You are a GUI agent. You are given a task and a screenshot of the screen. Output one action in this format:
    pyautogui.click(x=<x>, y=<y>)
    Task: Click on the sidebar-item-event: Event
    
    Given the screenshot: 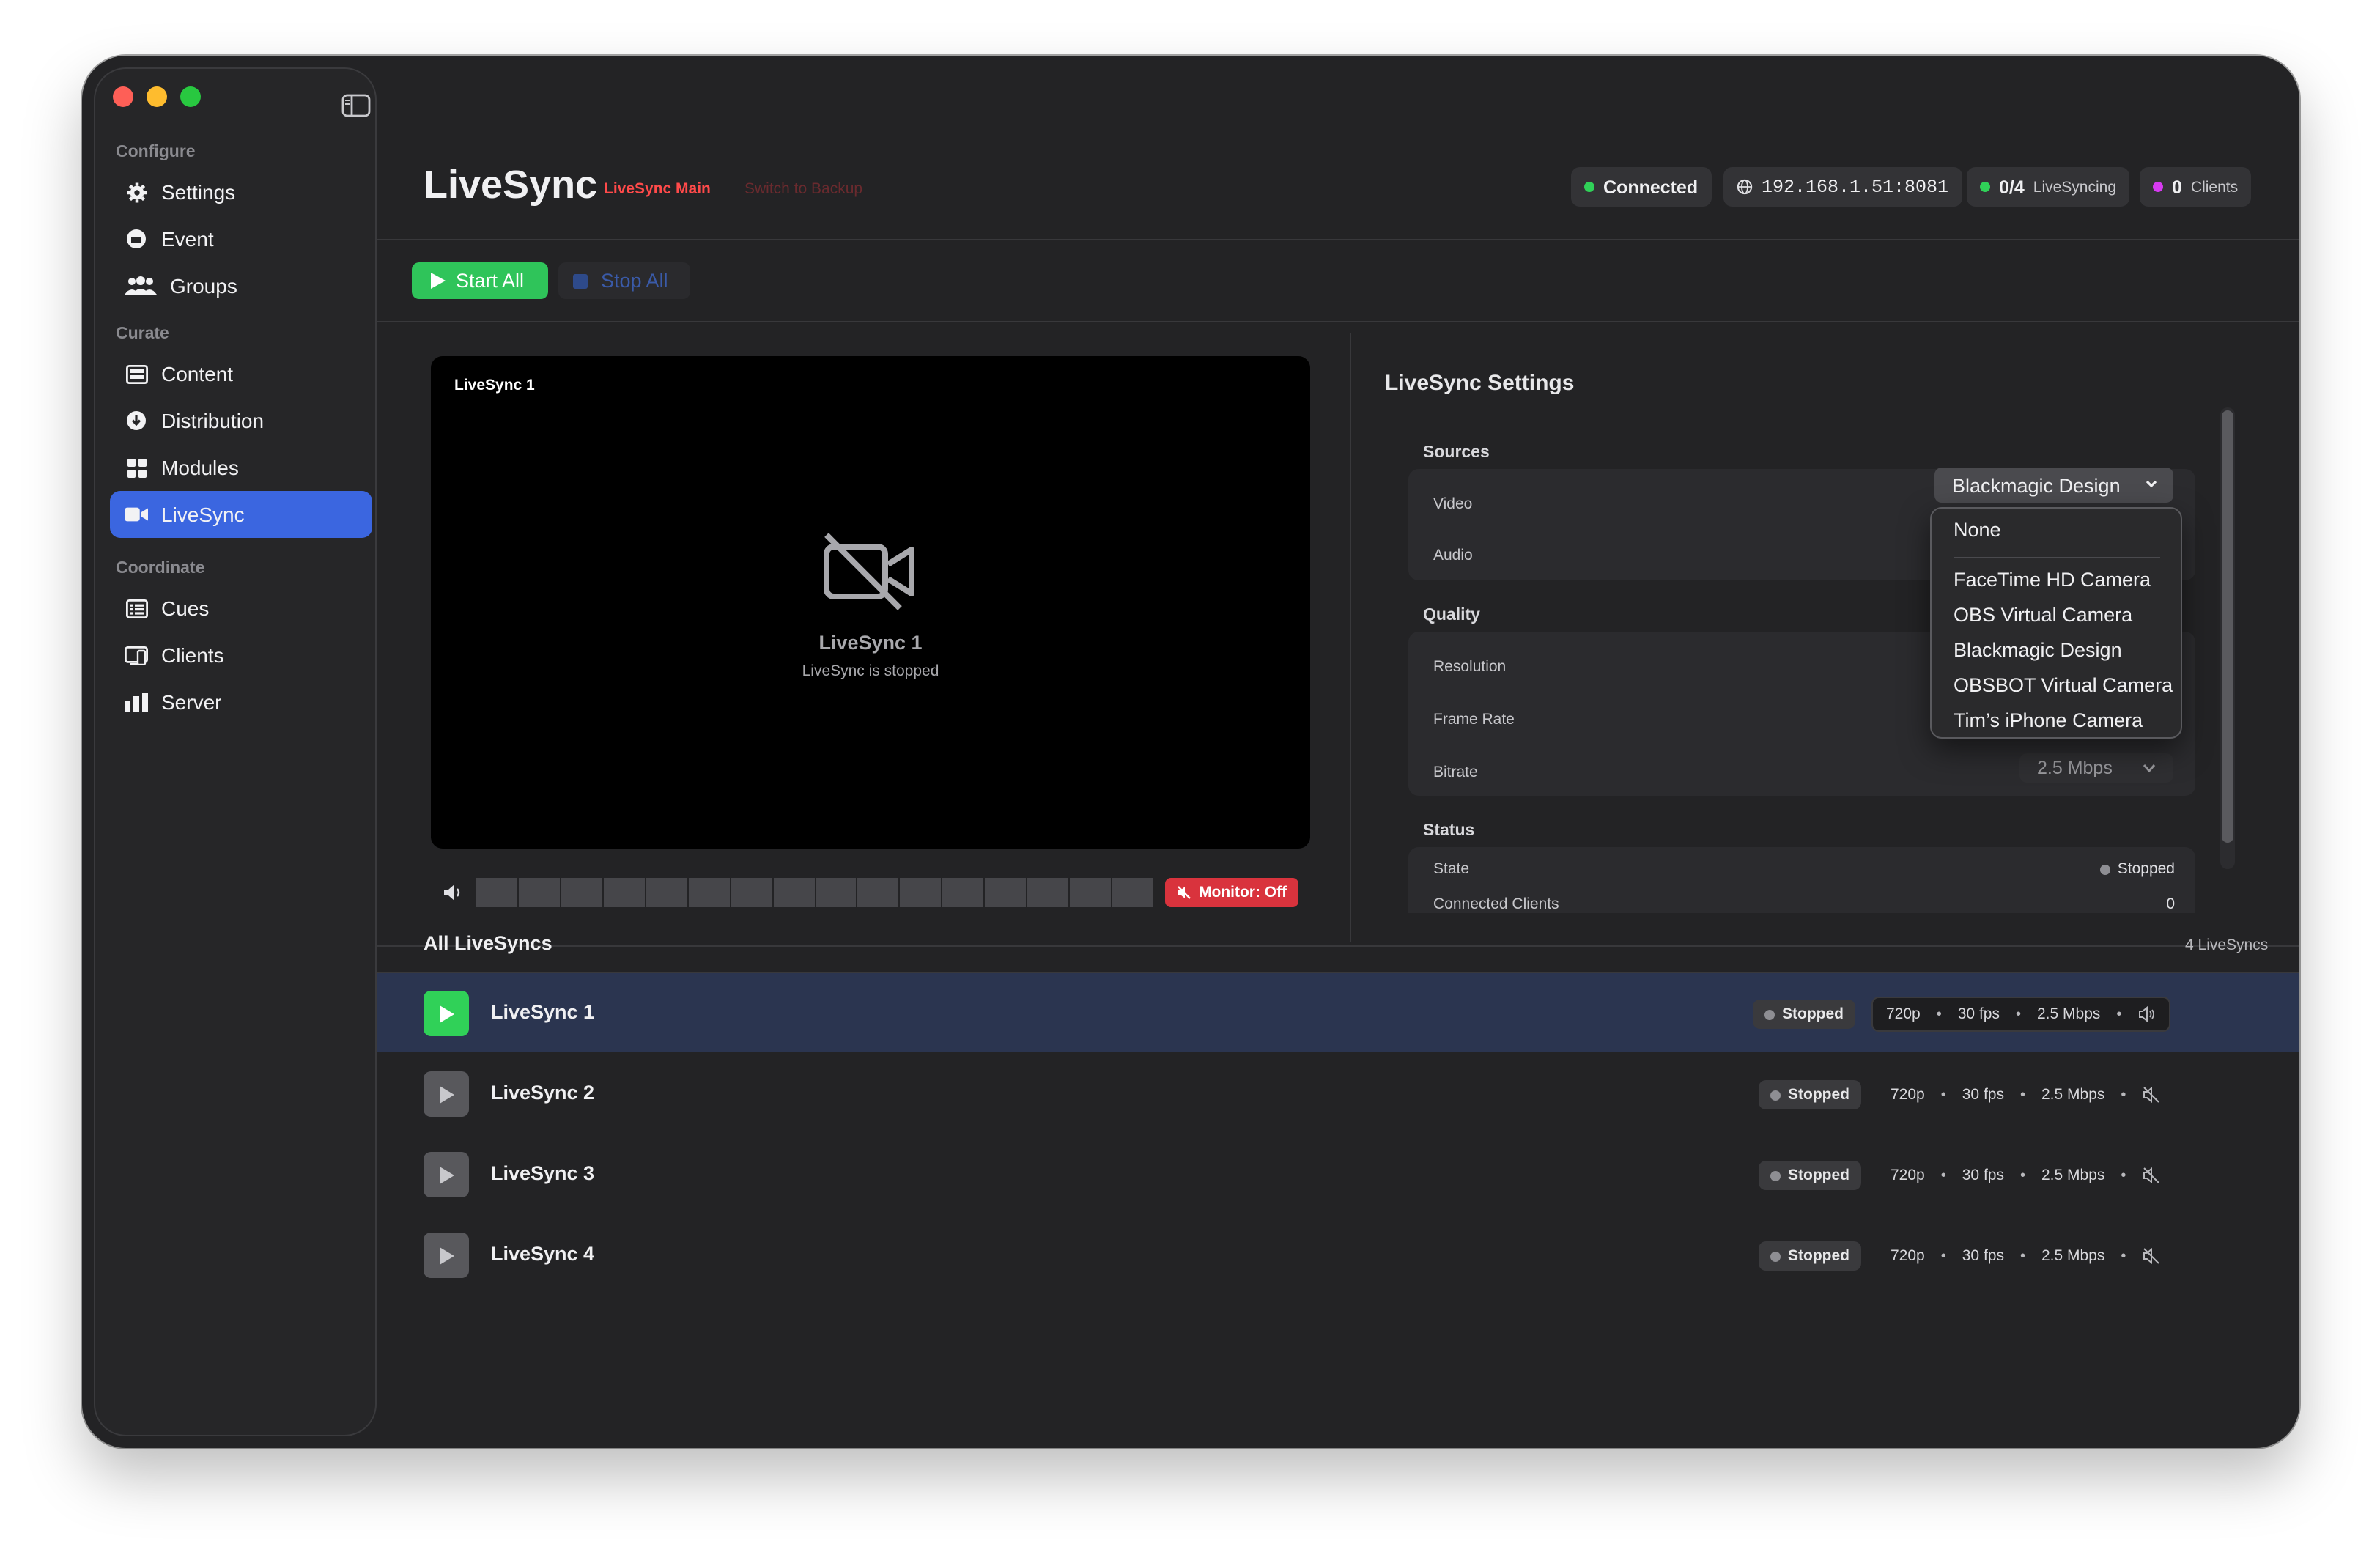 What is the action you would take?
    pyautogui.click(x=241, y=239)
    